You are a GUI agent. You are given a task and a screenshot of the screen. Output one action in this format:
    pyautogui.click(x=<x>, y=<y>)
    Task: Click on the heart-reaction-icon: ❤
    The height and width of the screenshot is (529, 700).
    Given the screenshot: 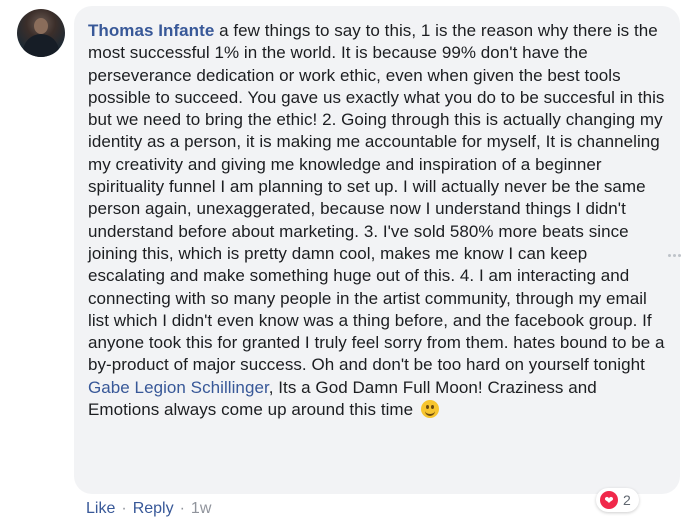 What is the action you would take?
    pyautogui.click(x=609, y=500)
    